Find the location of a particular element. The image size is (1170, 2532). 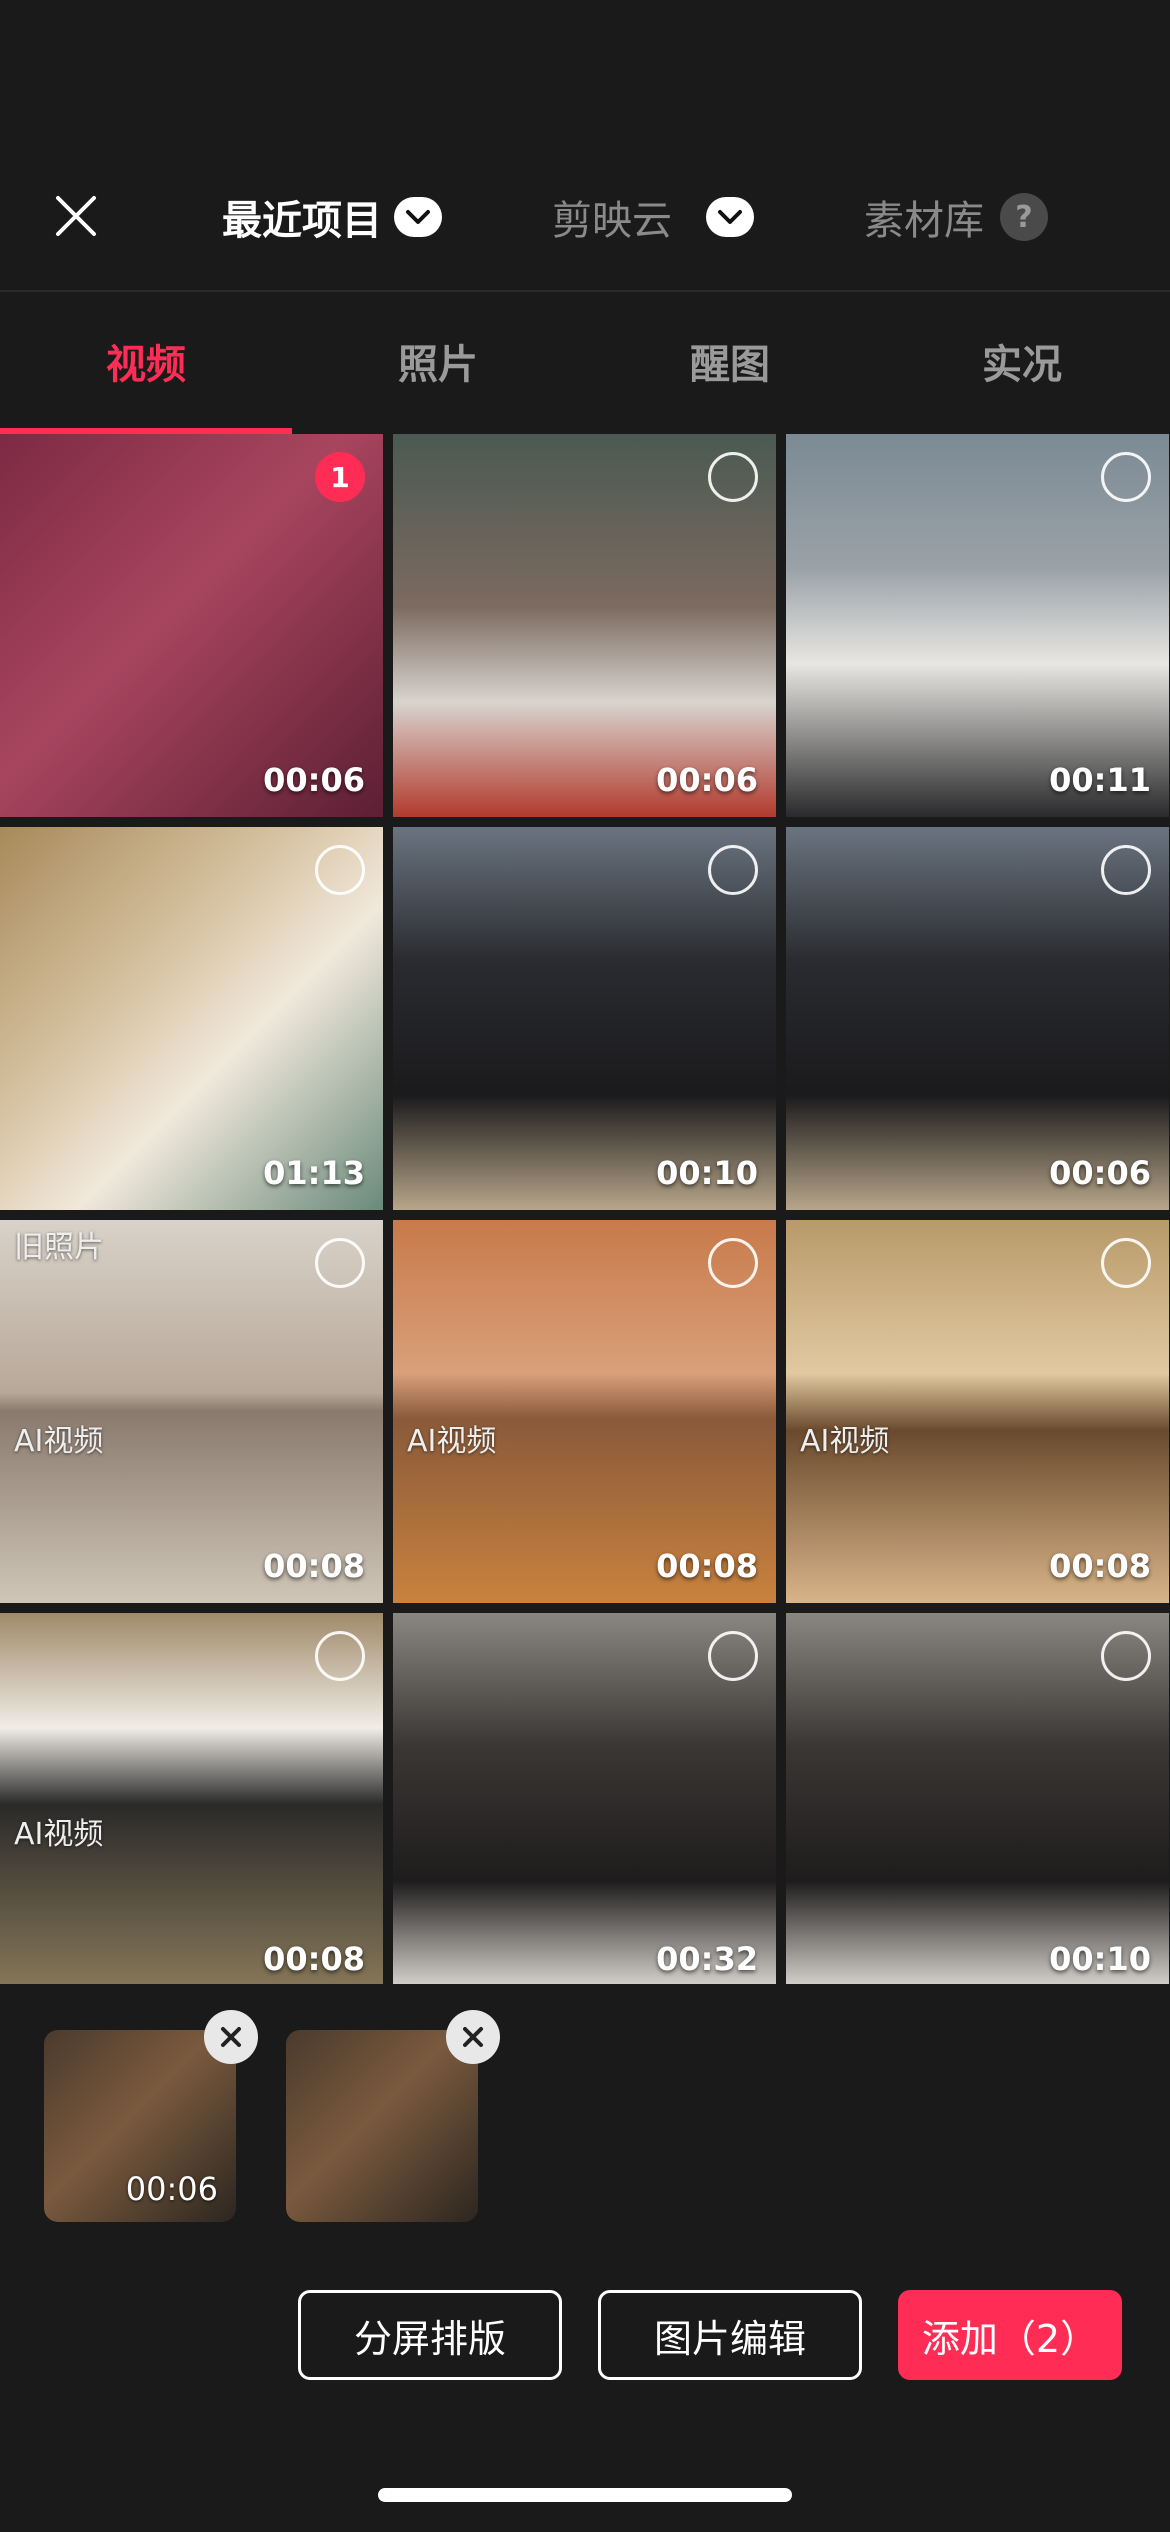

duration-label: 01:13 is located at coordinates (314, 1173).